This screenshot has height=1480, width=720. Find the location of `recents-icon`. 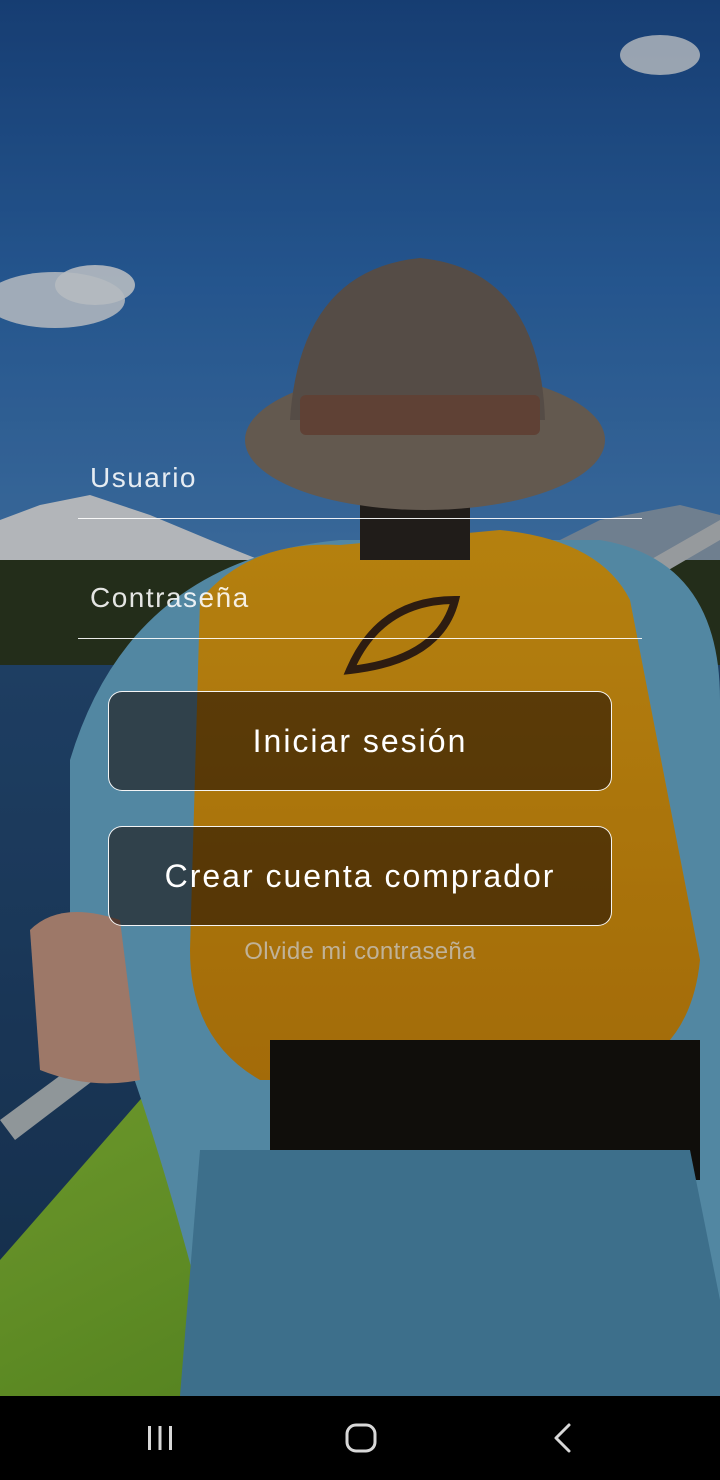

recents-icon is located at coordinates (160, 1438).